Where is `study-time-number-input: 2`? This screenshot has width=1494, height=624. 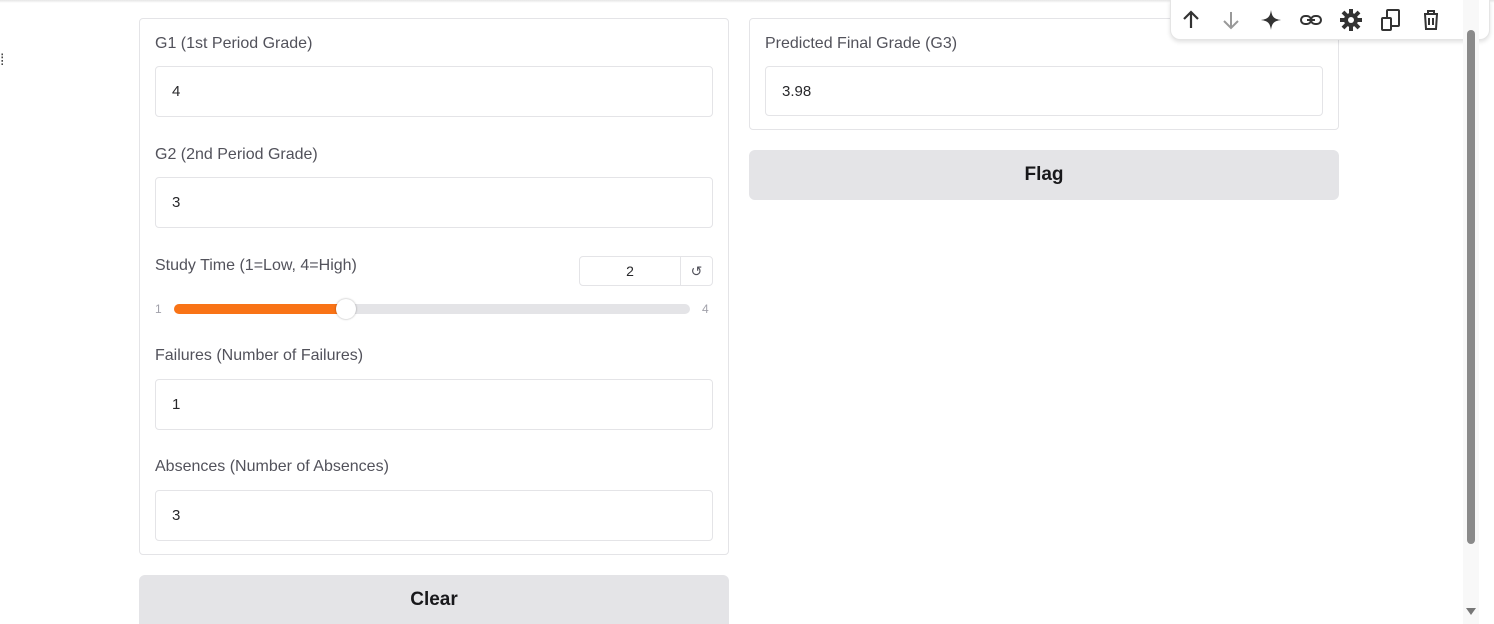 study-time-number-input: 2 is located at coordinates (630, 271).